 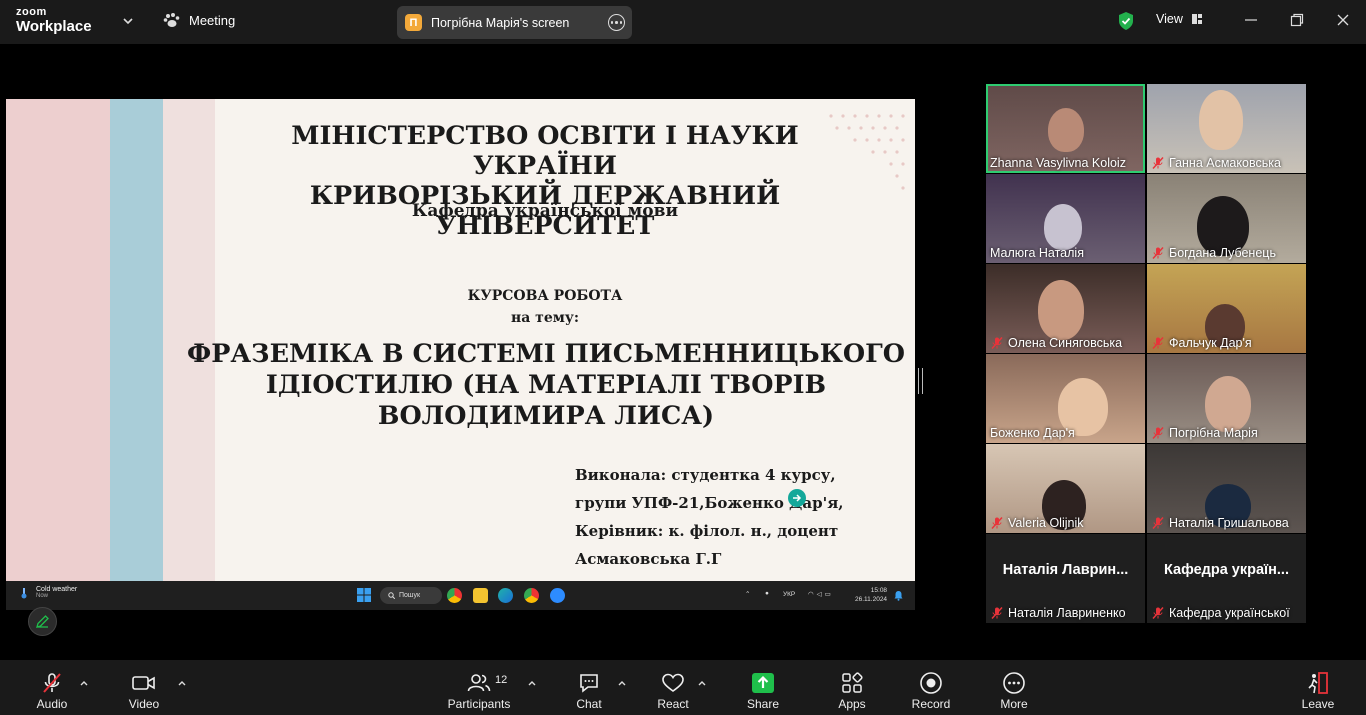 I want to click on slide-author-line1: Виконала: студентка 4 курсу,, so click(x=705, y=475).